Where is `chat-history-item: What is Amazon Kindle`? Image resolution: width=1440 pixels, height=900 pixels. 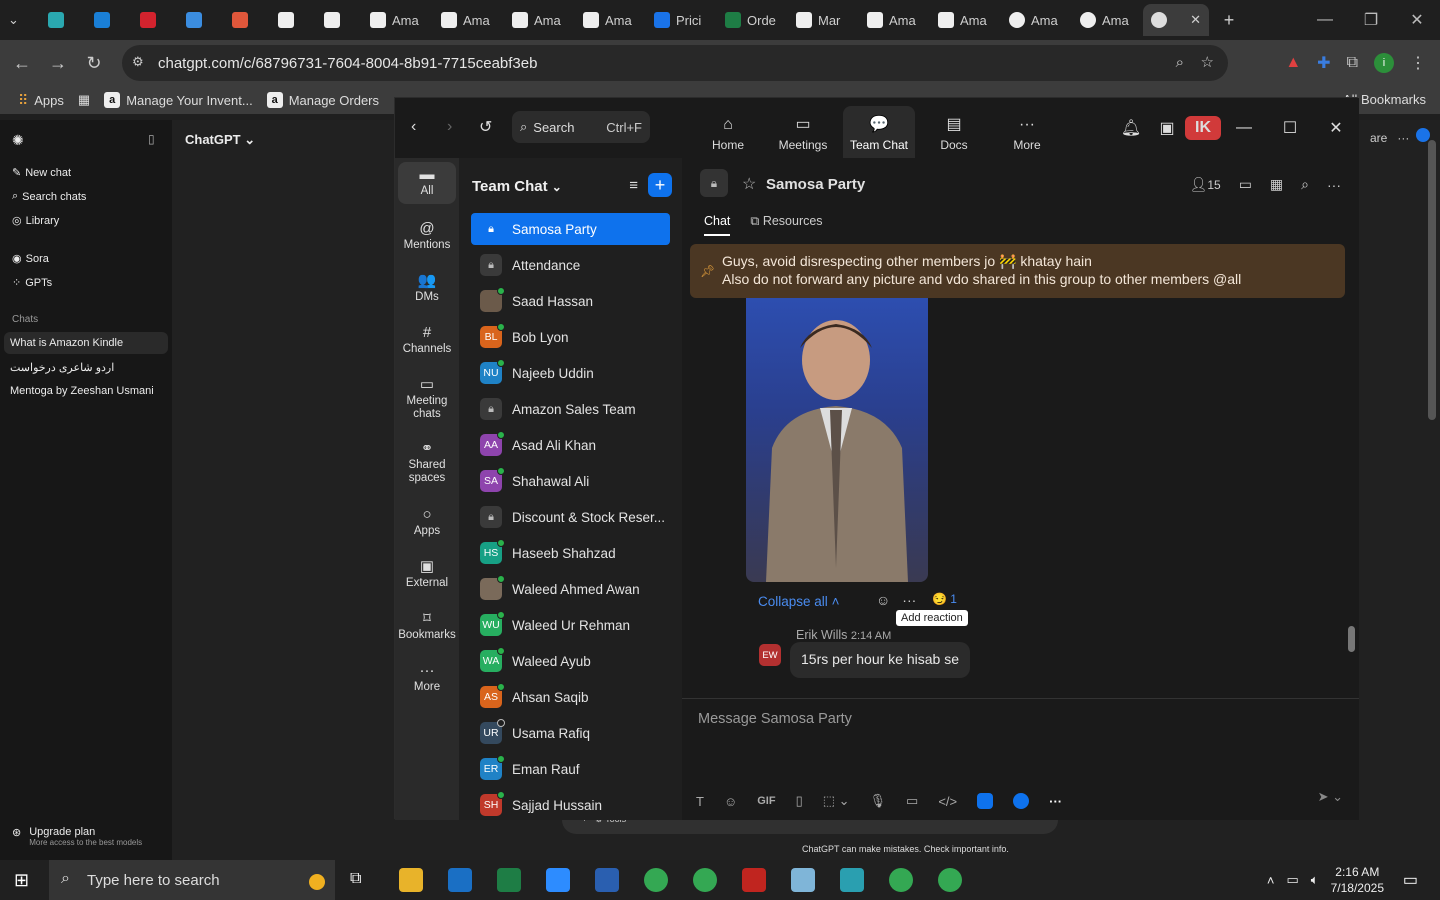 chat-history-item: What is Amazon Kindle is located at coordinates (86, 343).